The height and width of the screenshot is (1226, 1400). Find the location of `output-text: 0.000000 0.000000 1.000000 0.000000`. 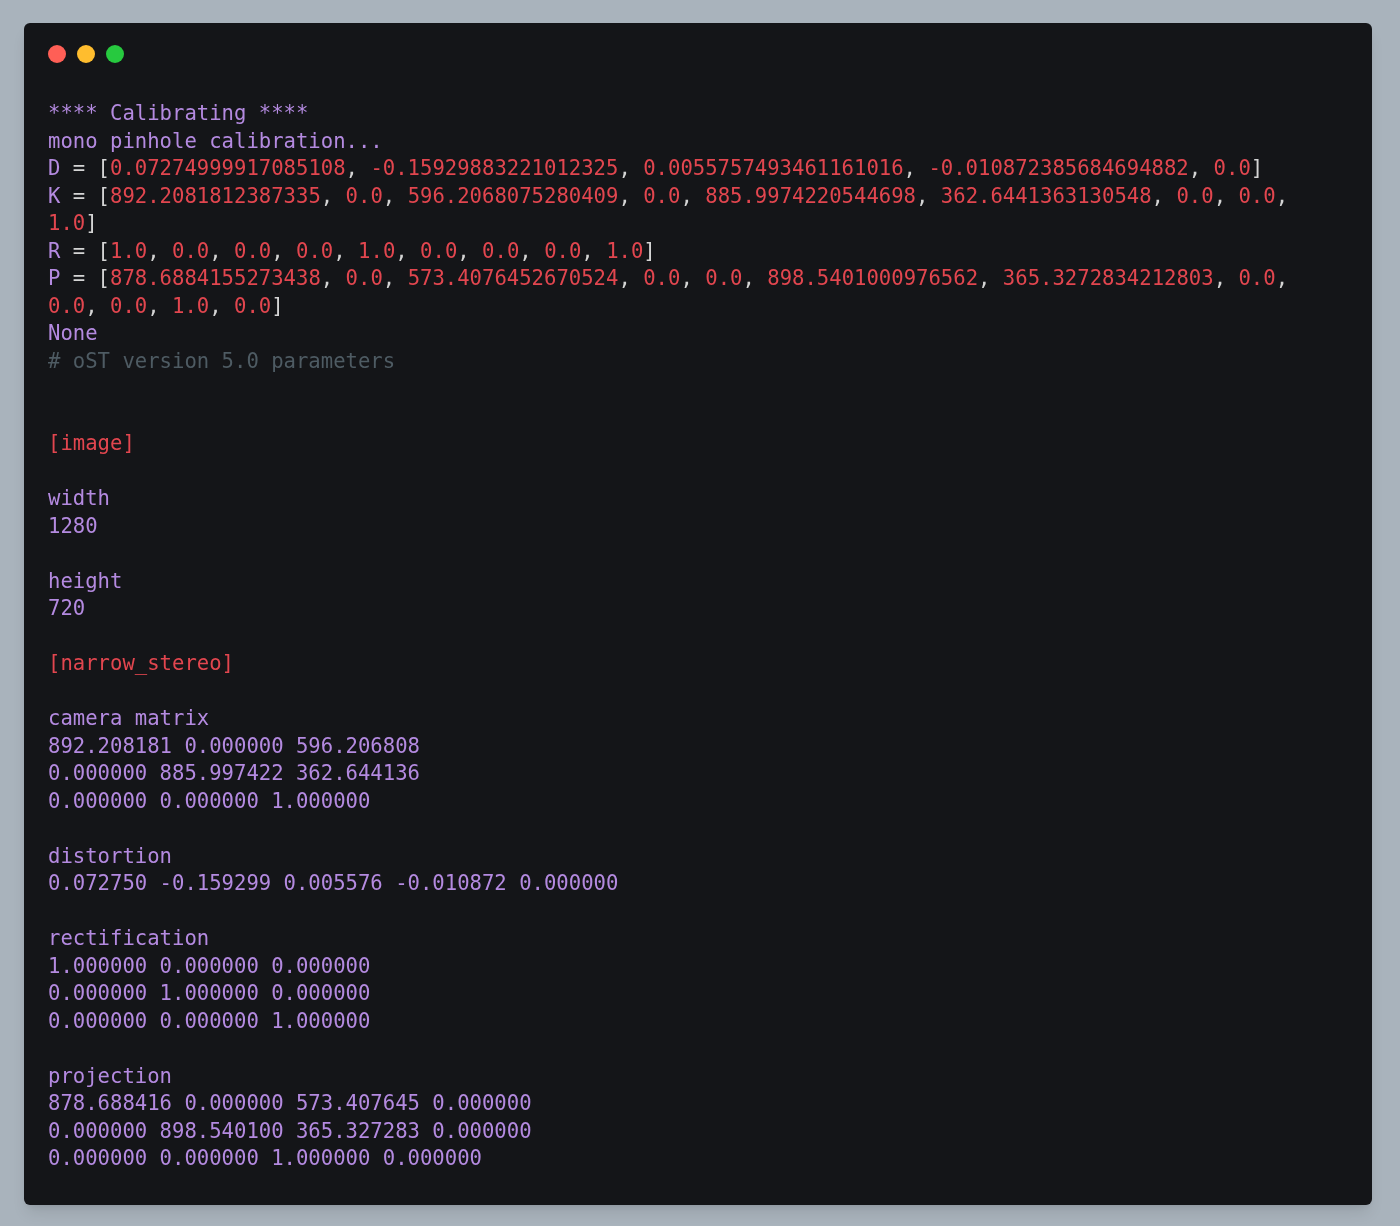

output-text: 0.000000 0.000000 1.000000 0.000000 is located at coordinates (265, 1158).